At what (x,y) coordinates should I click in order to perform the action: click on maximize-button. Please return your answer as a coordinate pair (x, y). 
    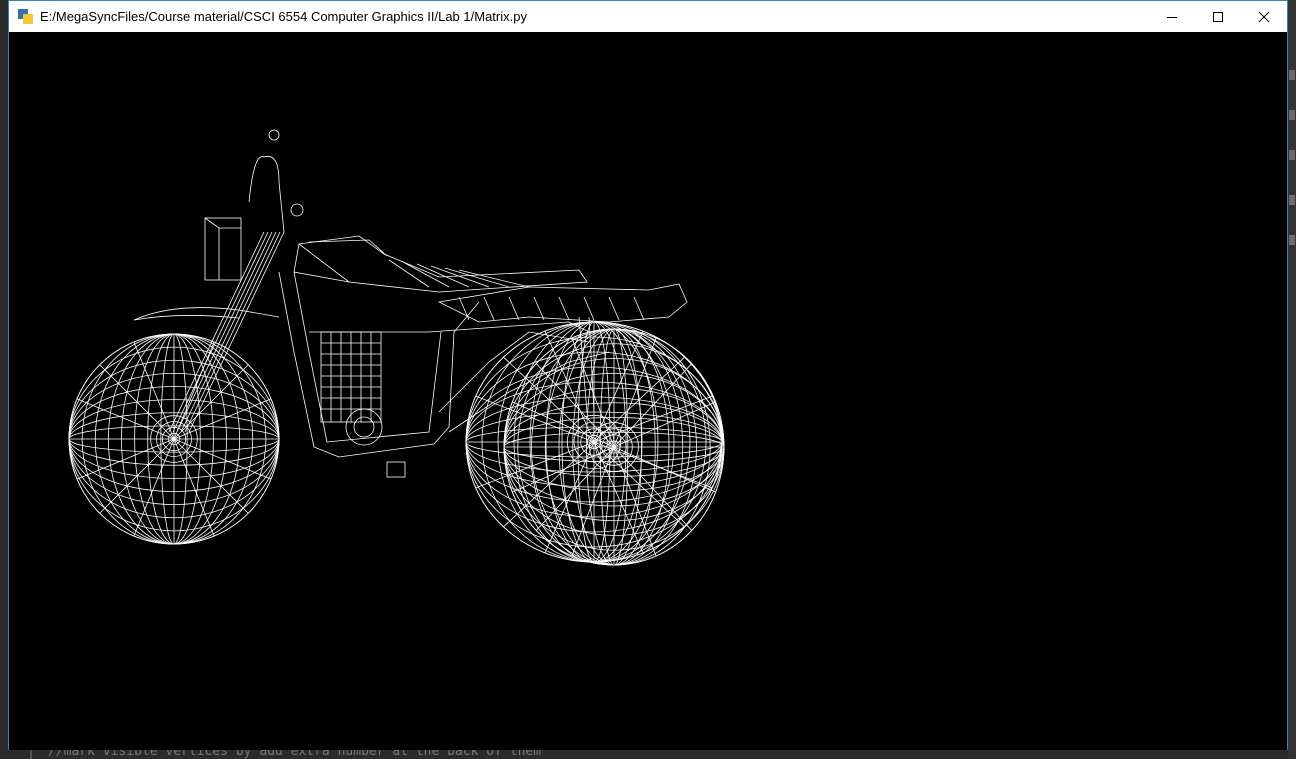
    Looking at the image, I should click on (1218, 16).